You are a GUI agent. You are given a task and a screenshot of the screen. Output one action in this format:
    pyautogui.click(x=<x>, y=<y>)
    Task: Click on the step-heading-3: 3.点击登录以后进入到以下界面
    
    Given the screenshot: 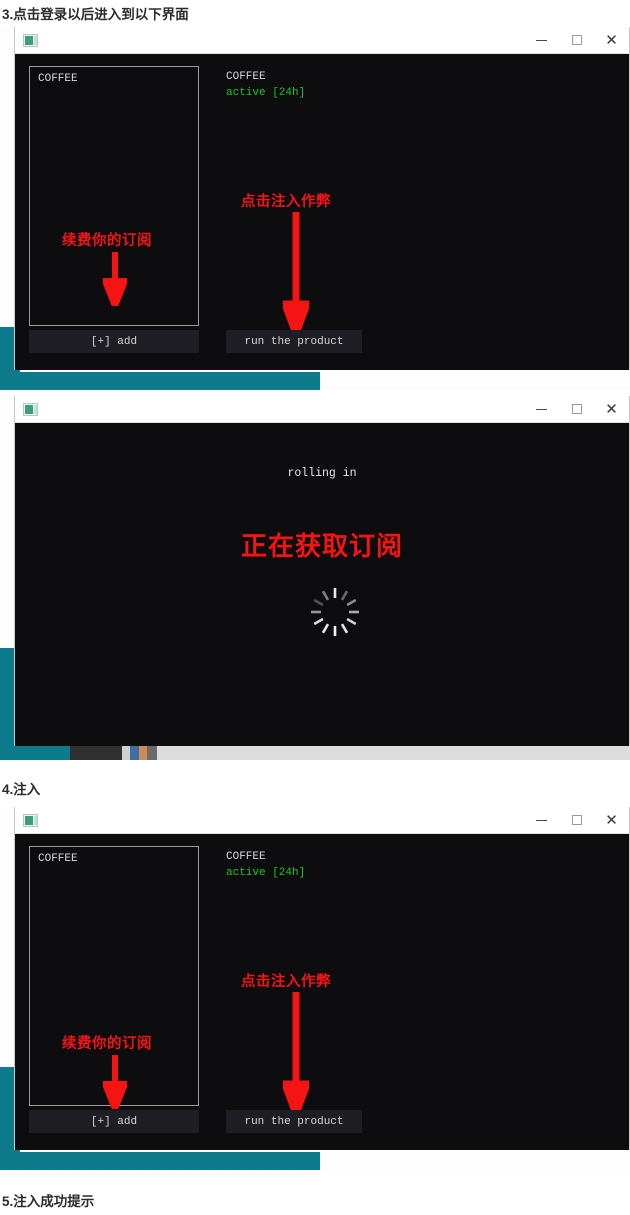 What is the action you would take?
    pyautogui.click(x=95, y=14)
    